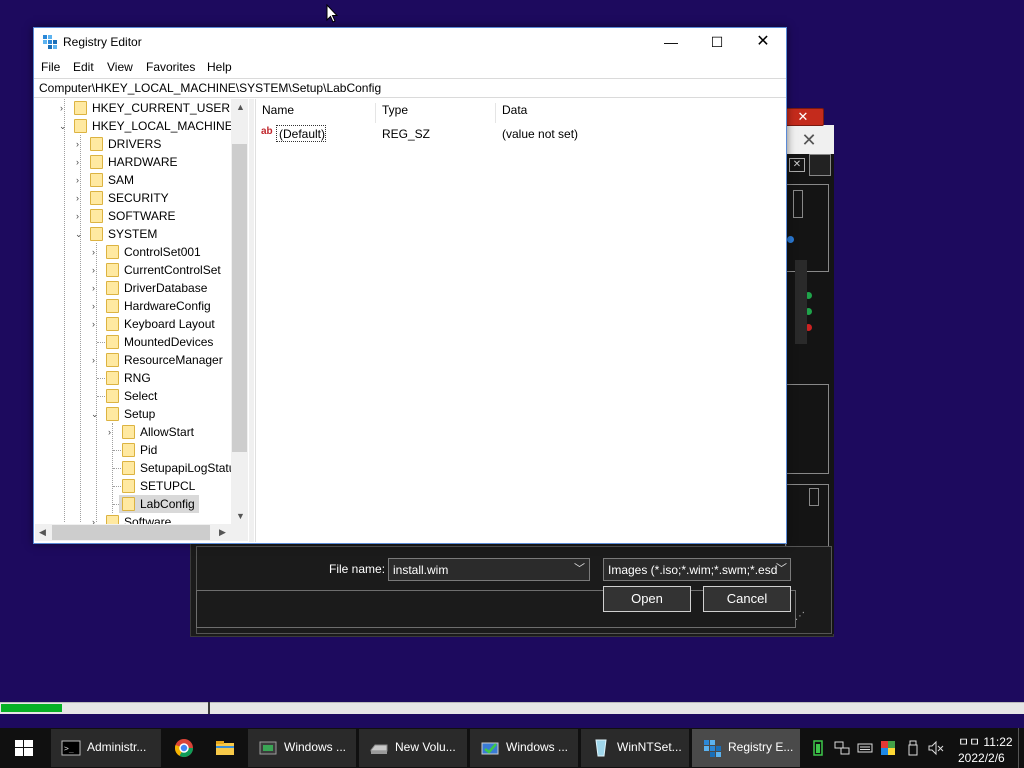  Describe the element at coordinates (818, 748) in the screenshot. I see `battery-icon` at that location.